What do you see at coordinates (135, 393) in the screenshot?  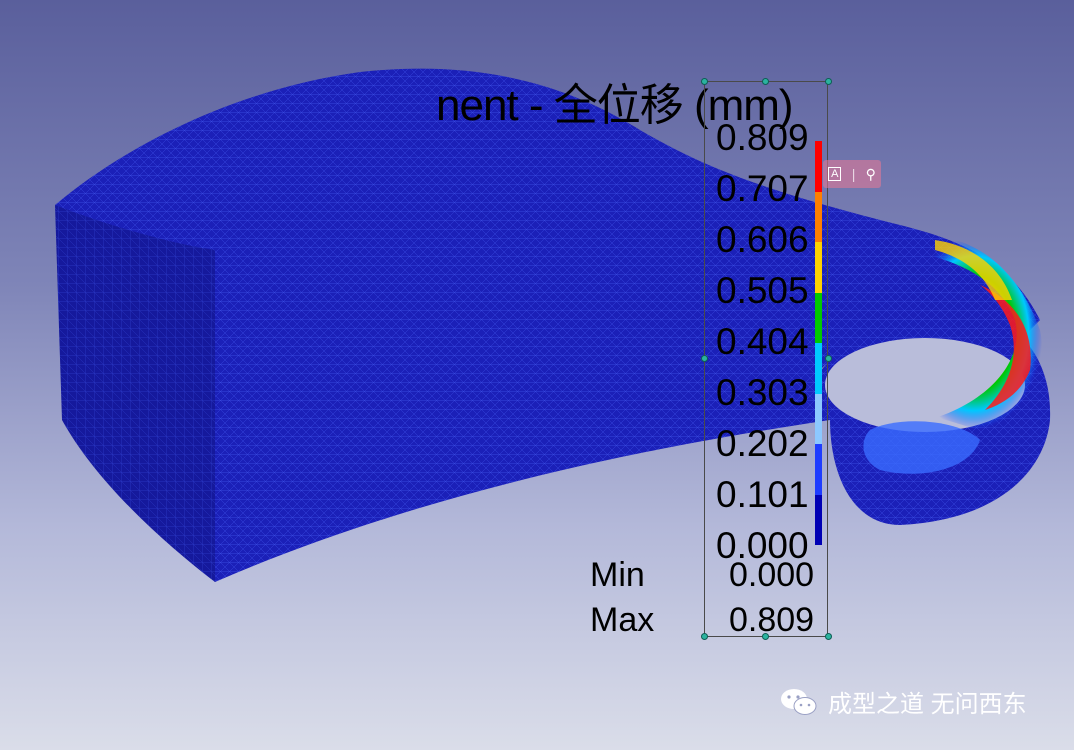 I see `model-end-face` at bounding box center [135, 393].